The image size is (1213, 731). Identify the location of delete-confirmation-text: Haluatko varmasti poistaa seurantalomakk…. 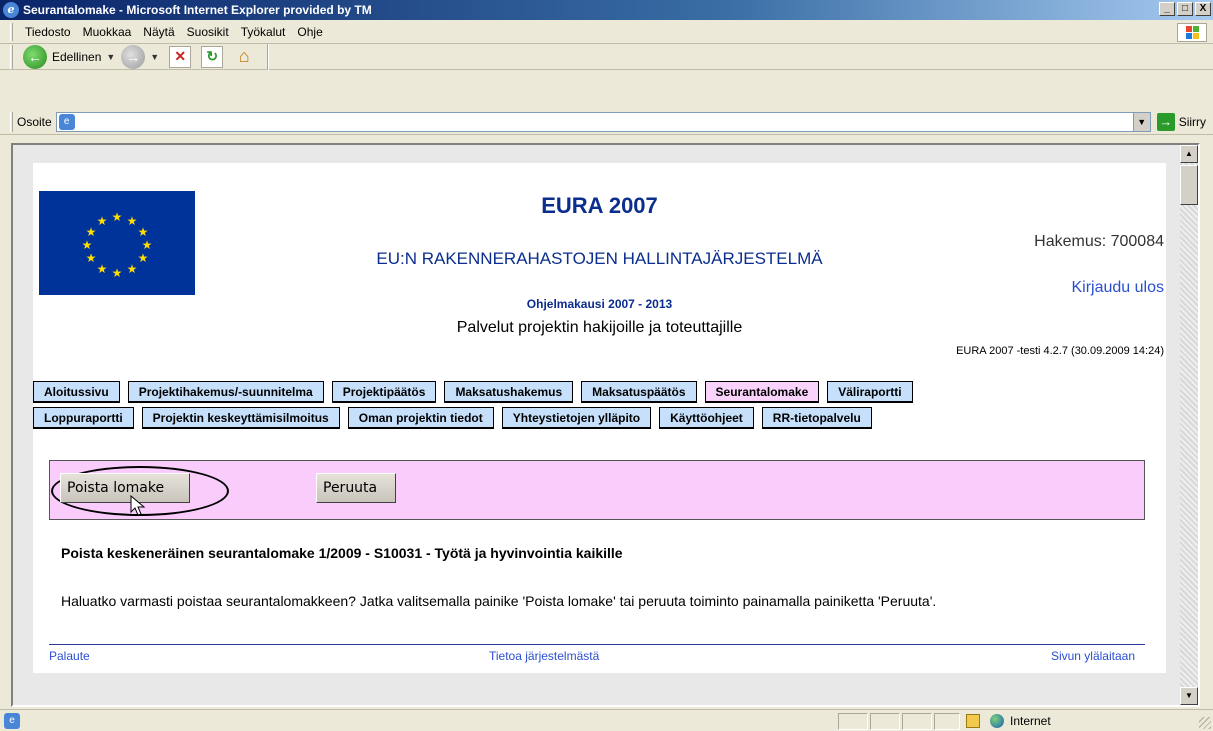
(499, 601).